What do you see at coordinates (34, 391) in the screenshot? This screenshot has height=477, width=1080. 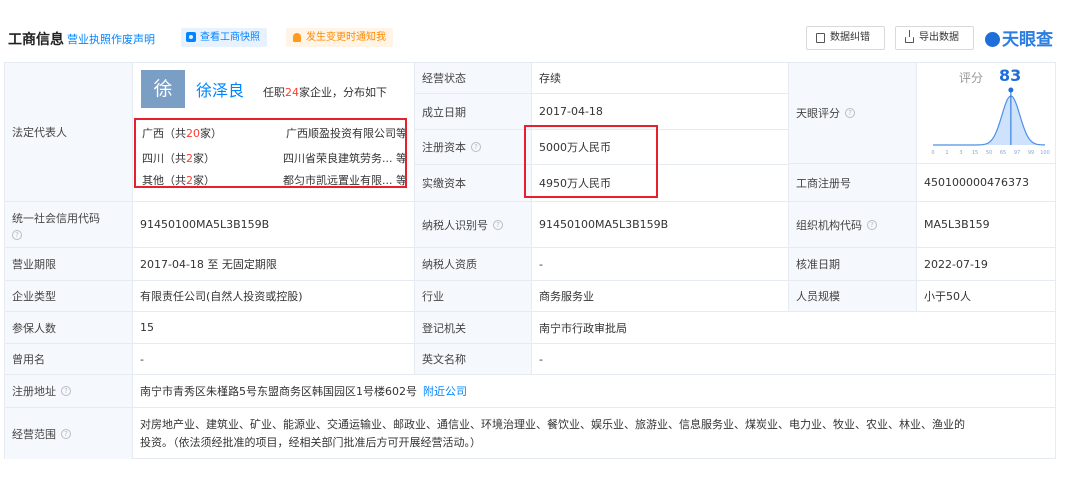 I see `address-label-text: 注册地址` at bounding box center [34, 391].